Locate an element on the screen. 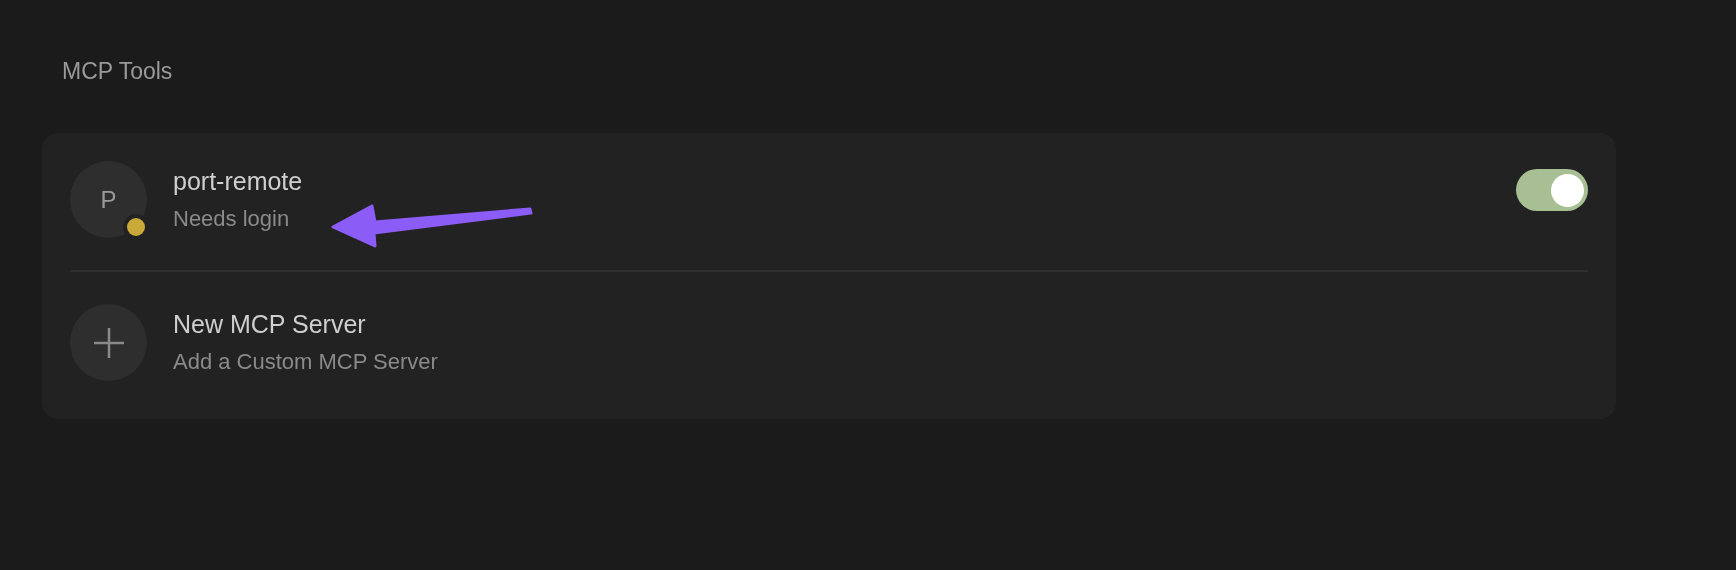  item-subtitle: Needs login is located at coordinates (231, 219).